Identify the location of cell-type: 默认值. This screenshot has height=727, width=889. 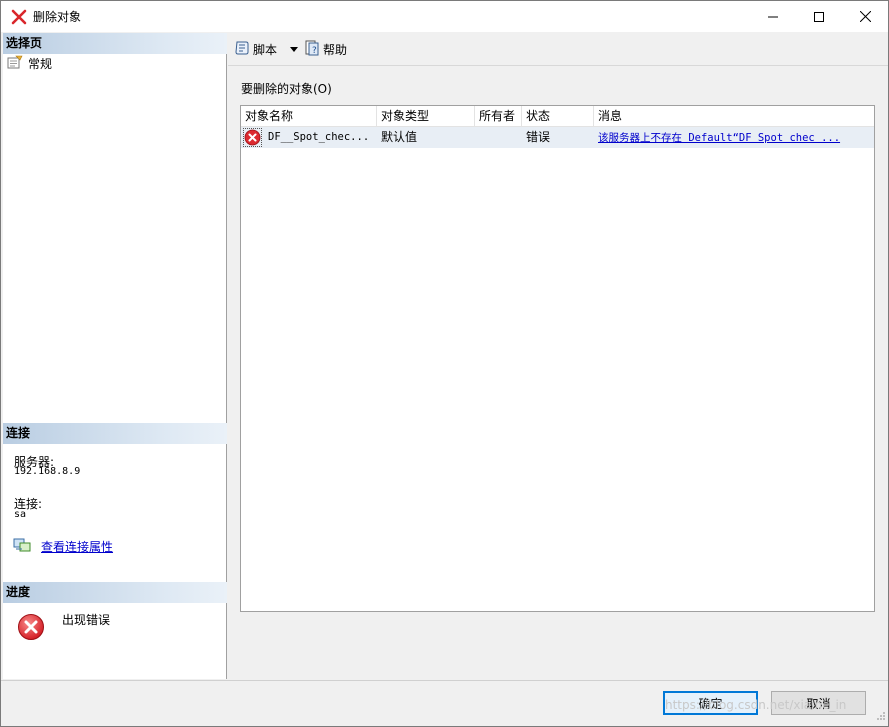
(399, 137).